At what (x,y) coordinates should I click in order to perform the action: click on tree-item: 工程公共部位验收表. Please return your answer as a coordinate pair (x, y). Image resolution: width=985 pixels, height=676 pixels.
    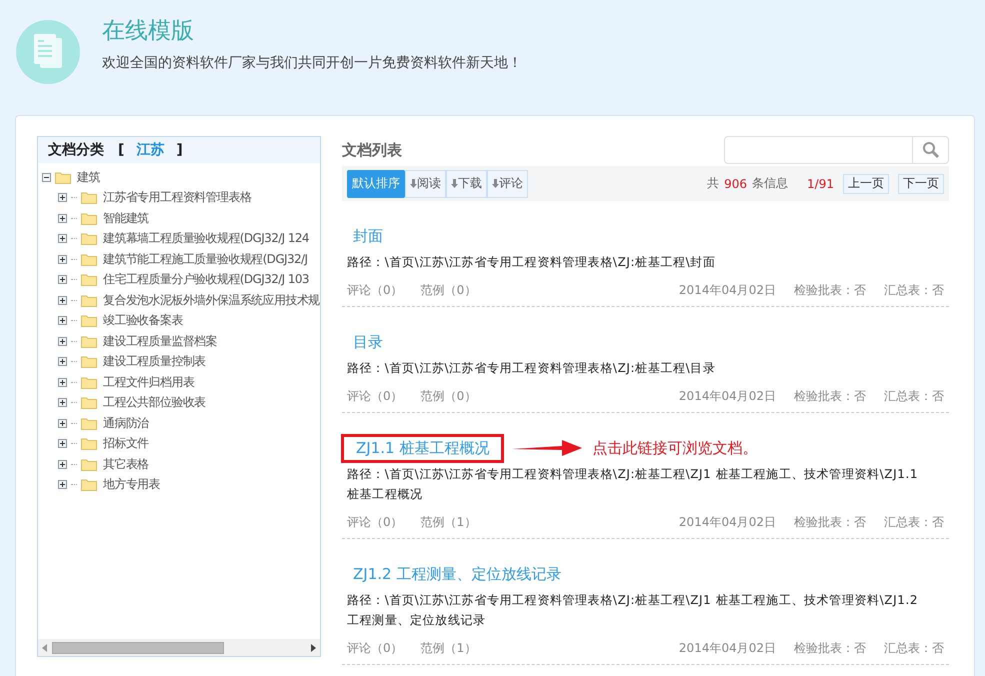
    Looking at the image, I should click on (153, 403).